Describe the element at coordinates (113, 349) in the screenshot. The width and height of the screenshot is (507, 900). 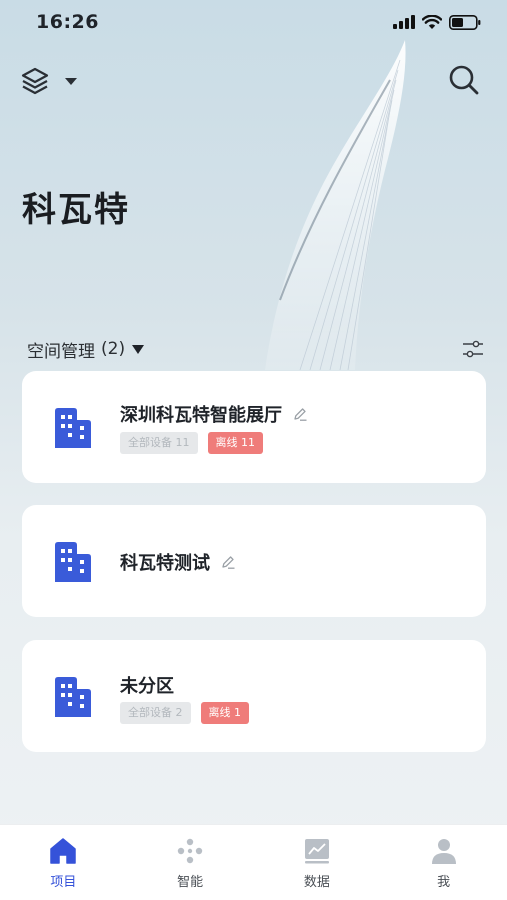
I see `section-count: (2)` at that location.